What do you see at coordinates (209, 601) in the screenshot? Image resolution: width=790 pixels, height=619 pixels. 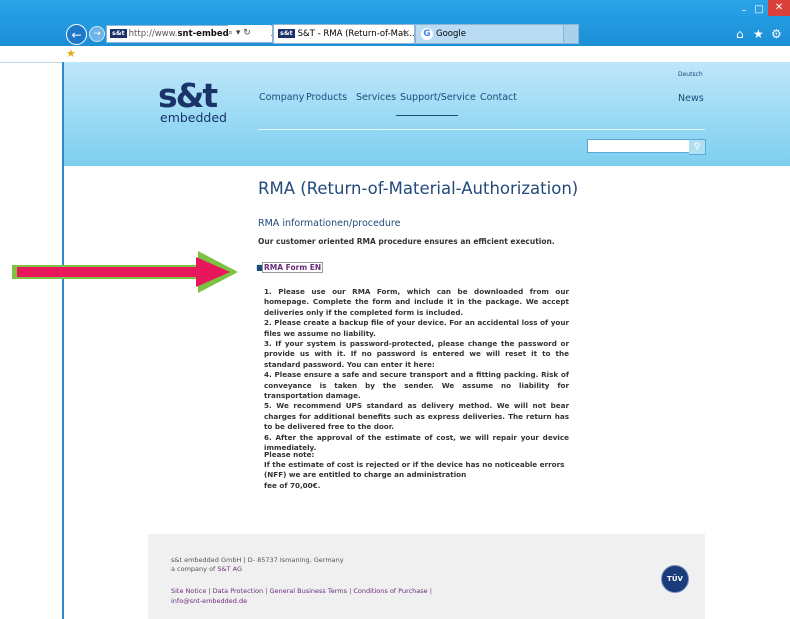 I see `footer-email-link: info@snt-embedded.de` at bounding box center [209, 601].